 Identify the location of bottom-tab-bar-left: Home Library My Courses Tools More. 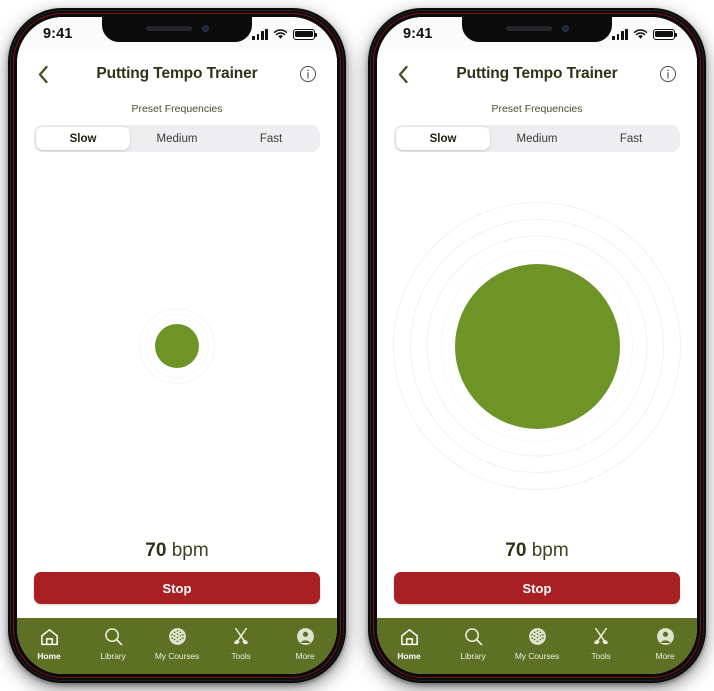
(177, 646).